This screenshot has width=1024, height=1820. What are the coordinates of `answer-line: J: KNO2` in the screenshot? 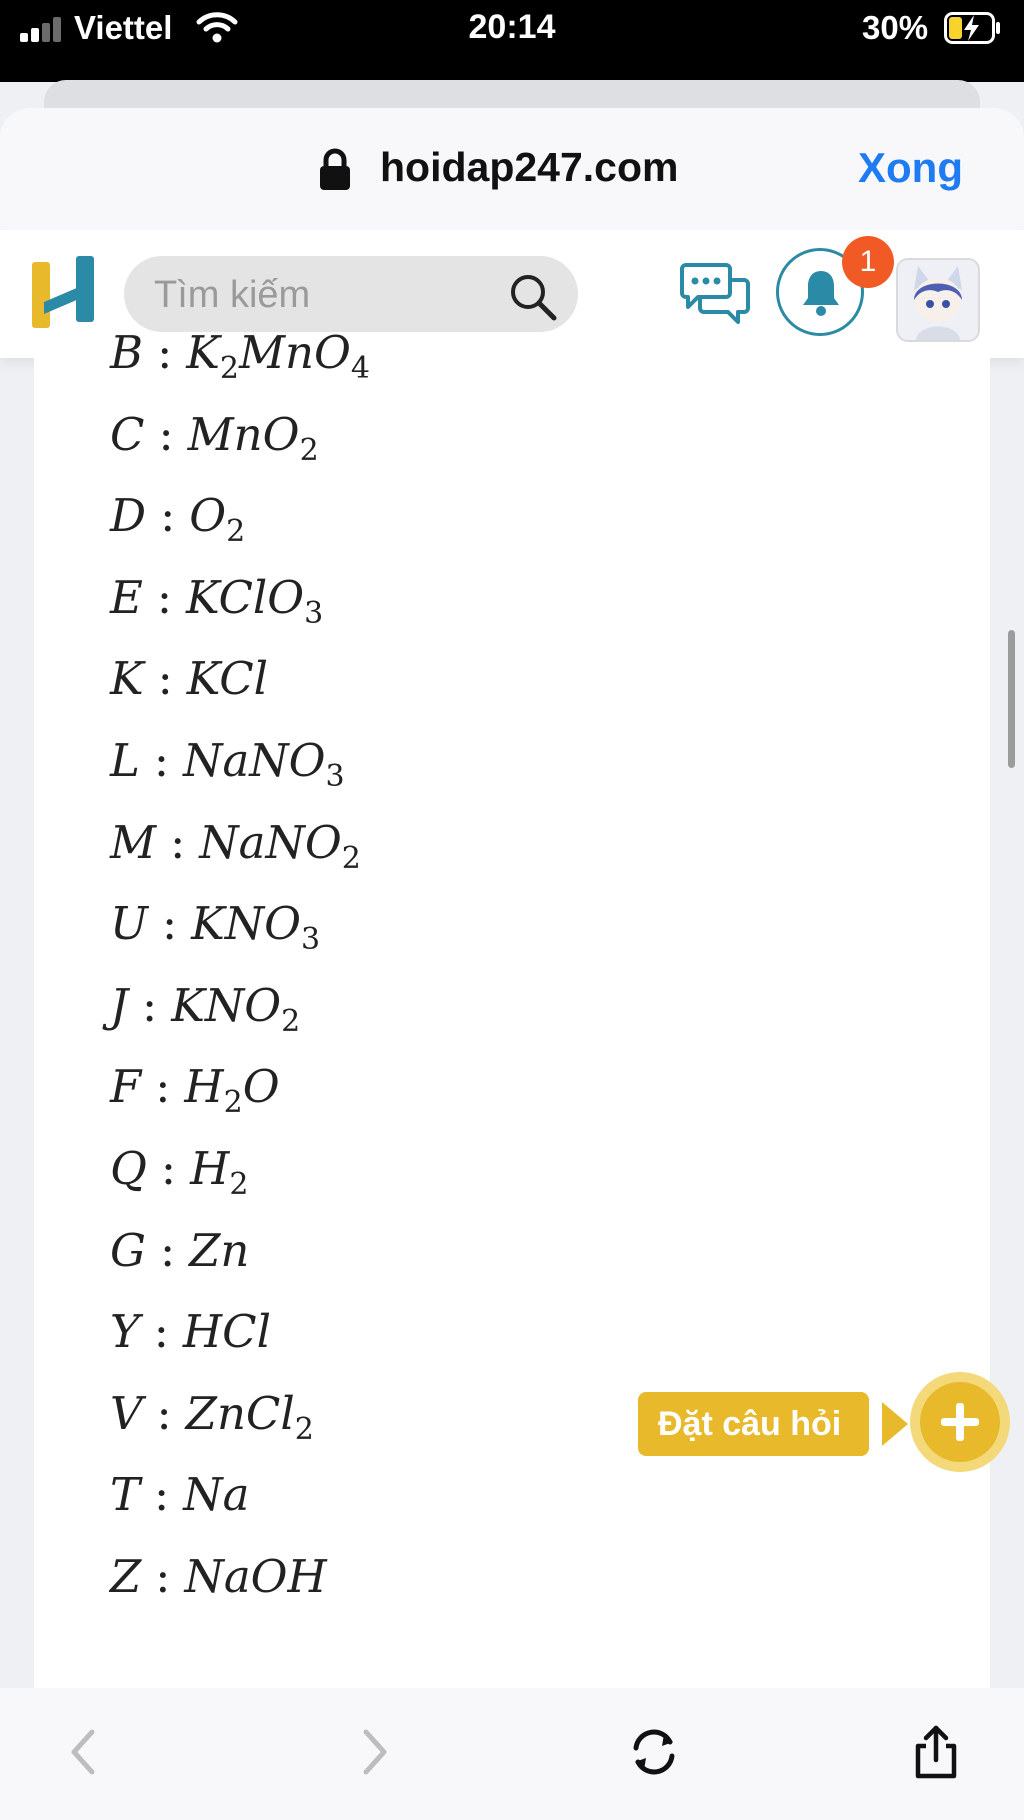 It's located at (205, 1010).